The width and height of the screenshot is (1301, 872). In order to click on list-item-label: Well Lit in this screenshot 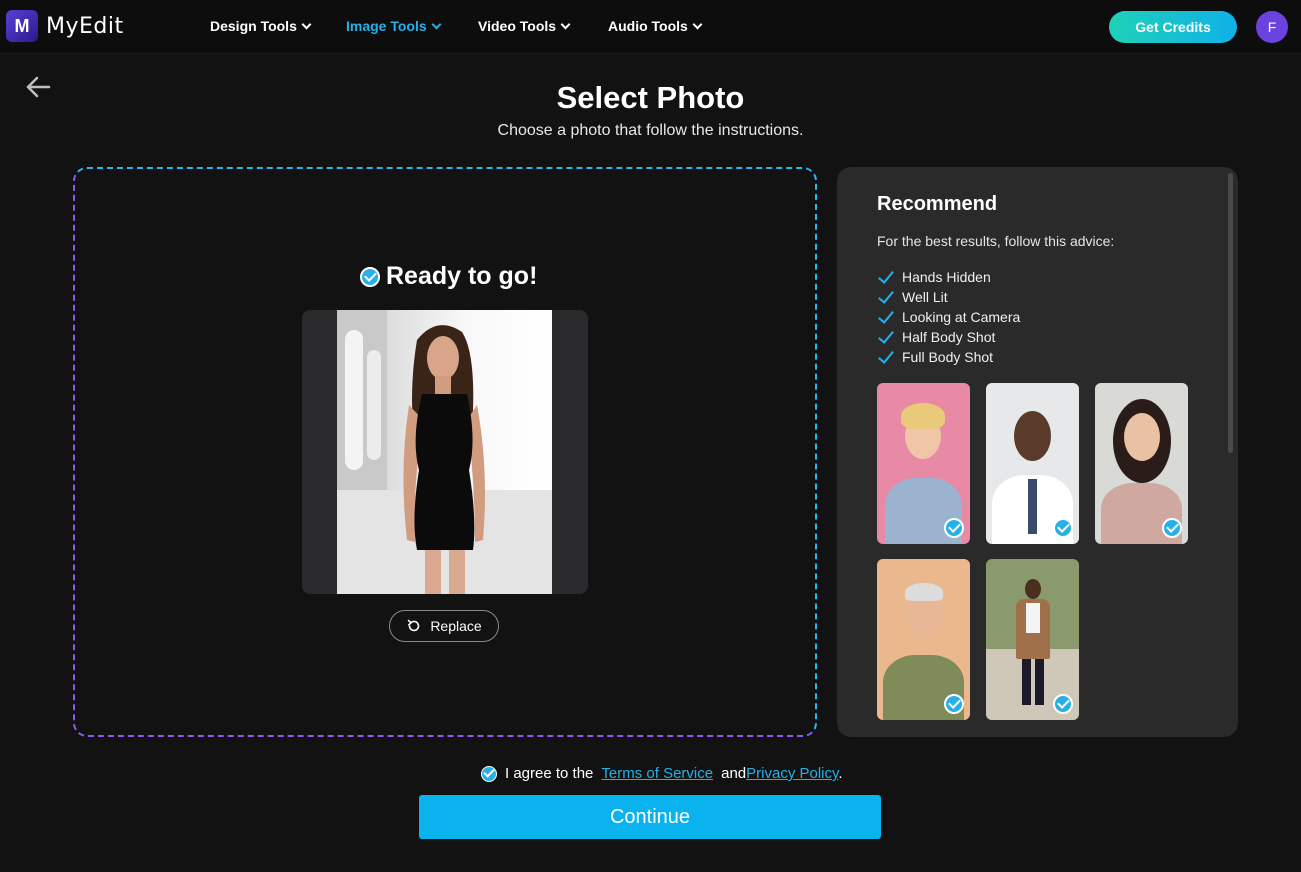, I will do `click(925, 297)`.